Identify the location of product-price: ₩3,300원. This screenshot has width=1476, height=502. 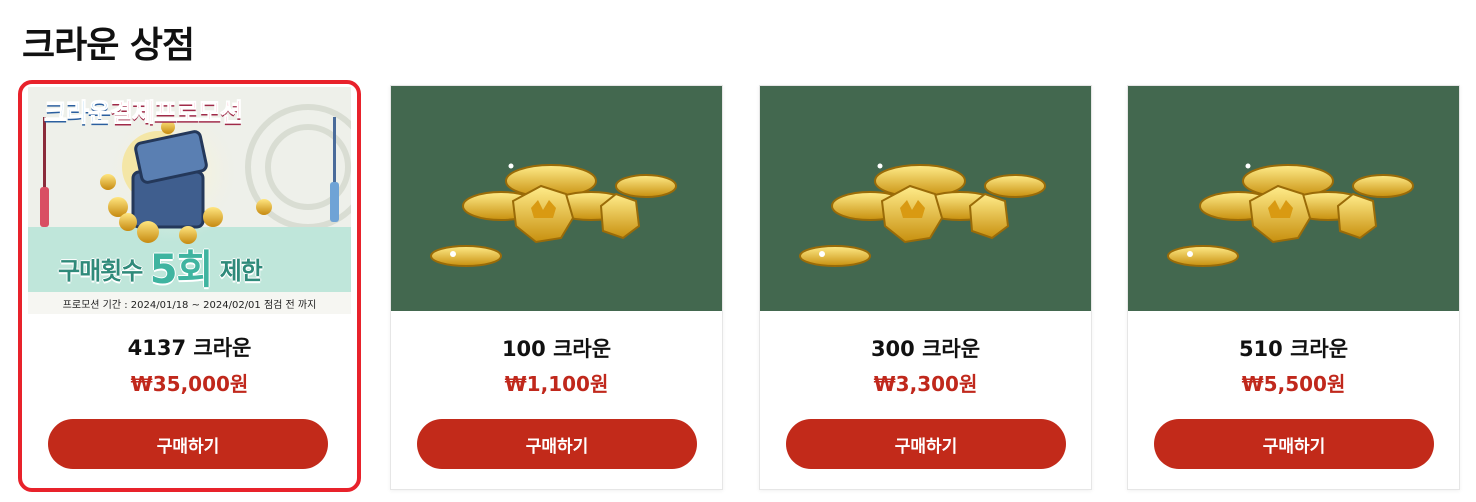
(925, 384).